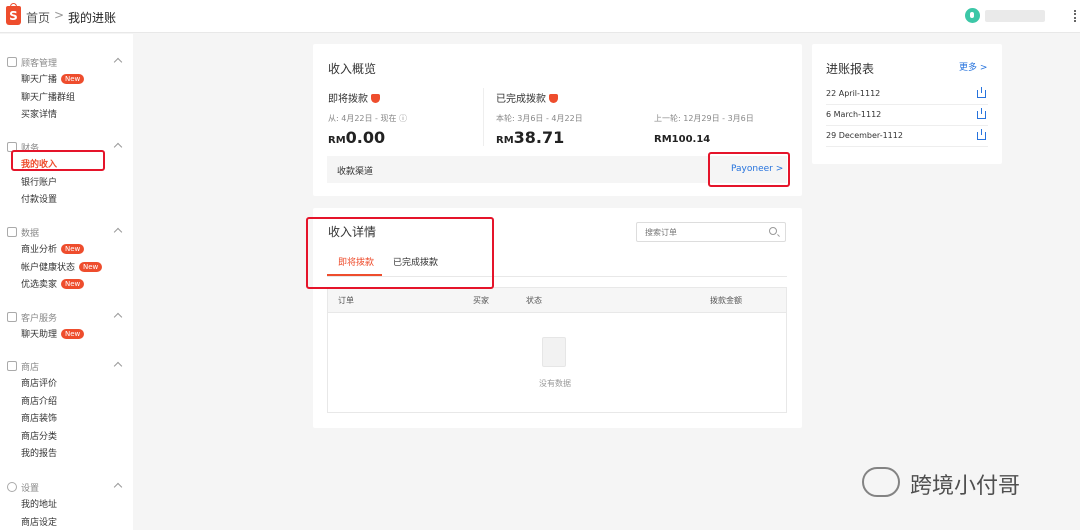  Describe the element at coordinates (66, 488) in the screenshot. I see `sidebar-group-header: 设置` at that location.